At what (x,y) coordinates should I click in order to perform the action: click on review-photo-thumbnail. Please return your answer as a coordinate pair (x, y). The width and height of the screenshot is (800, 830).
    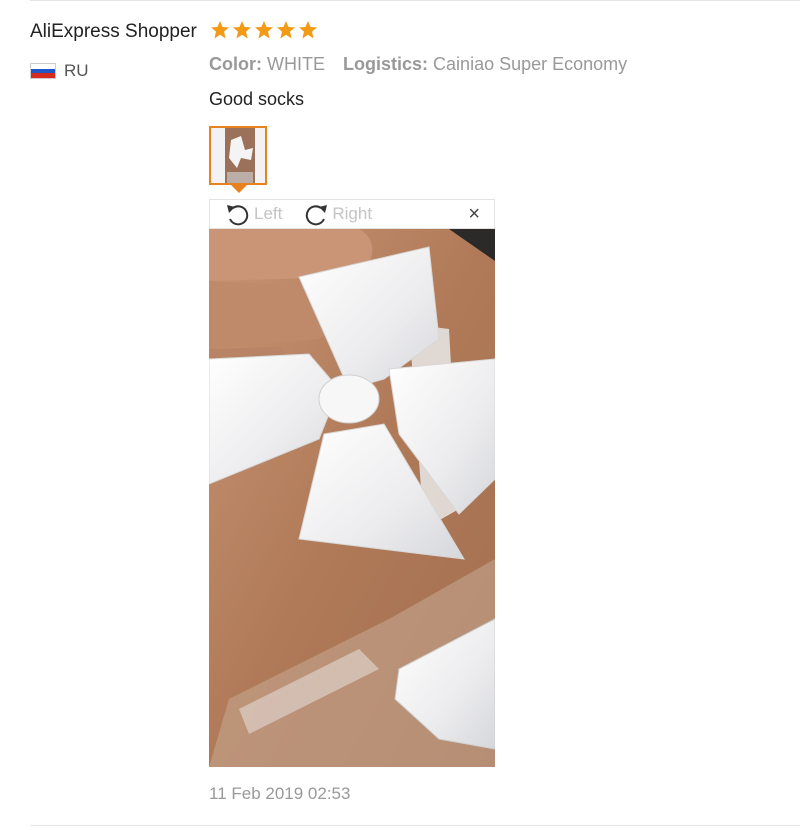
    Looking at the image, I should click on (238, 155).